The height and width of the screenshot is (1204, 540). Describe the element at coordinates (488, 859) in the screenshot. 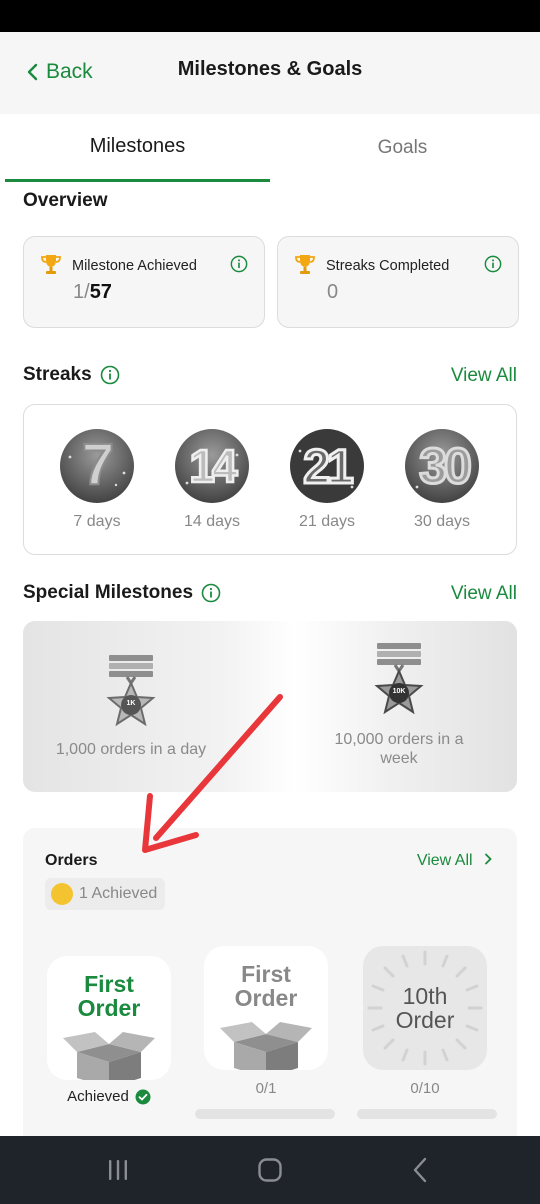

I see `chevron-right-icon` at that location.